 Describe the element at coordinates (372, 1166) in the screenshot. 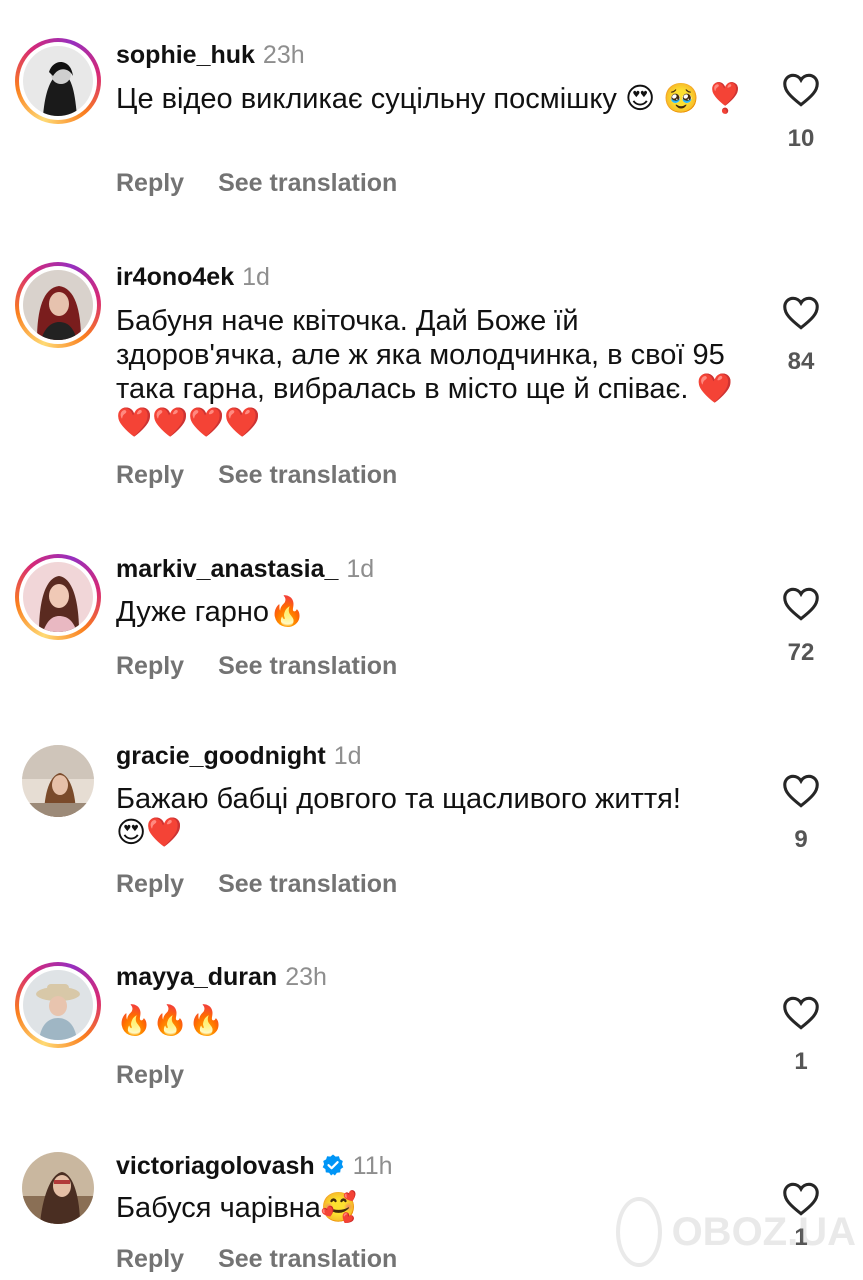

I see `timestamp: 11h` at that location.